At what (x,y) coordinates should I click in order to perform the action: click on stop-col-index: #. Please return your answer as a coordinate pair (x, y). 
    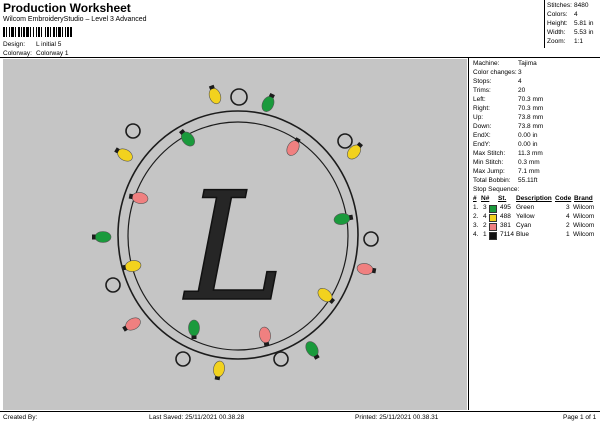
    Looking at the image, I should click on (475, 198).